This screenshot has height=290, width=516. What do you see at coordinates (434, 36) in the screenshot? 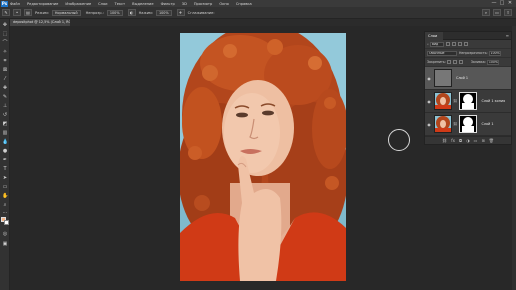
I see `tab-layers: Слои` at bounding box center [434, 36].